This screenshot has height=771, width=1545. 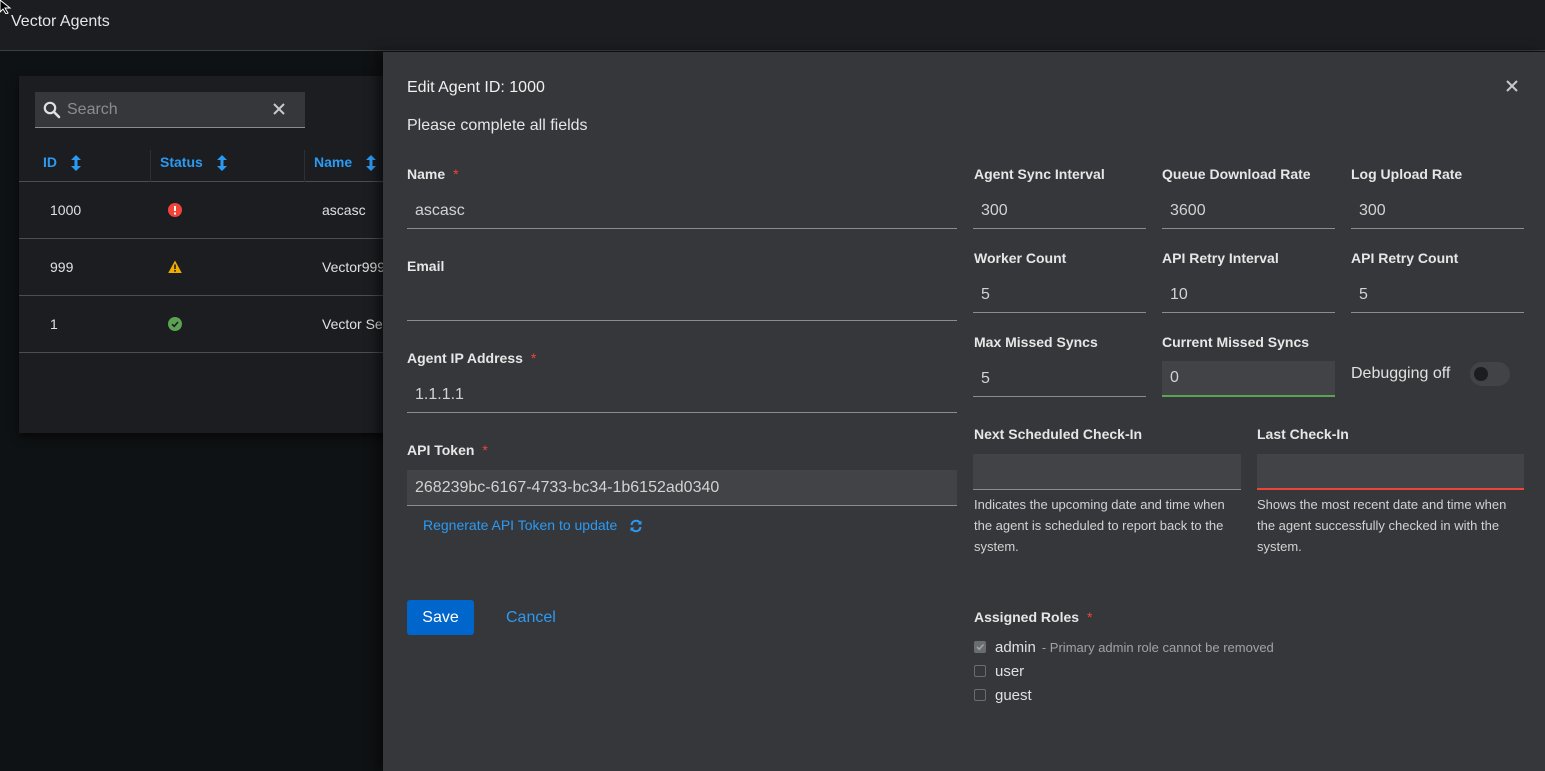 What do you see at coordinates (533, 525) in the screenshot?
I see `regenerate-token-link: Regnerate API Token to update` at bounding box center [533, 525].